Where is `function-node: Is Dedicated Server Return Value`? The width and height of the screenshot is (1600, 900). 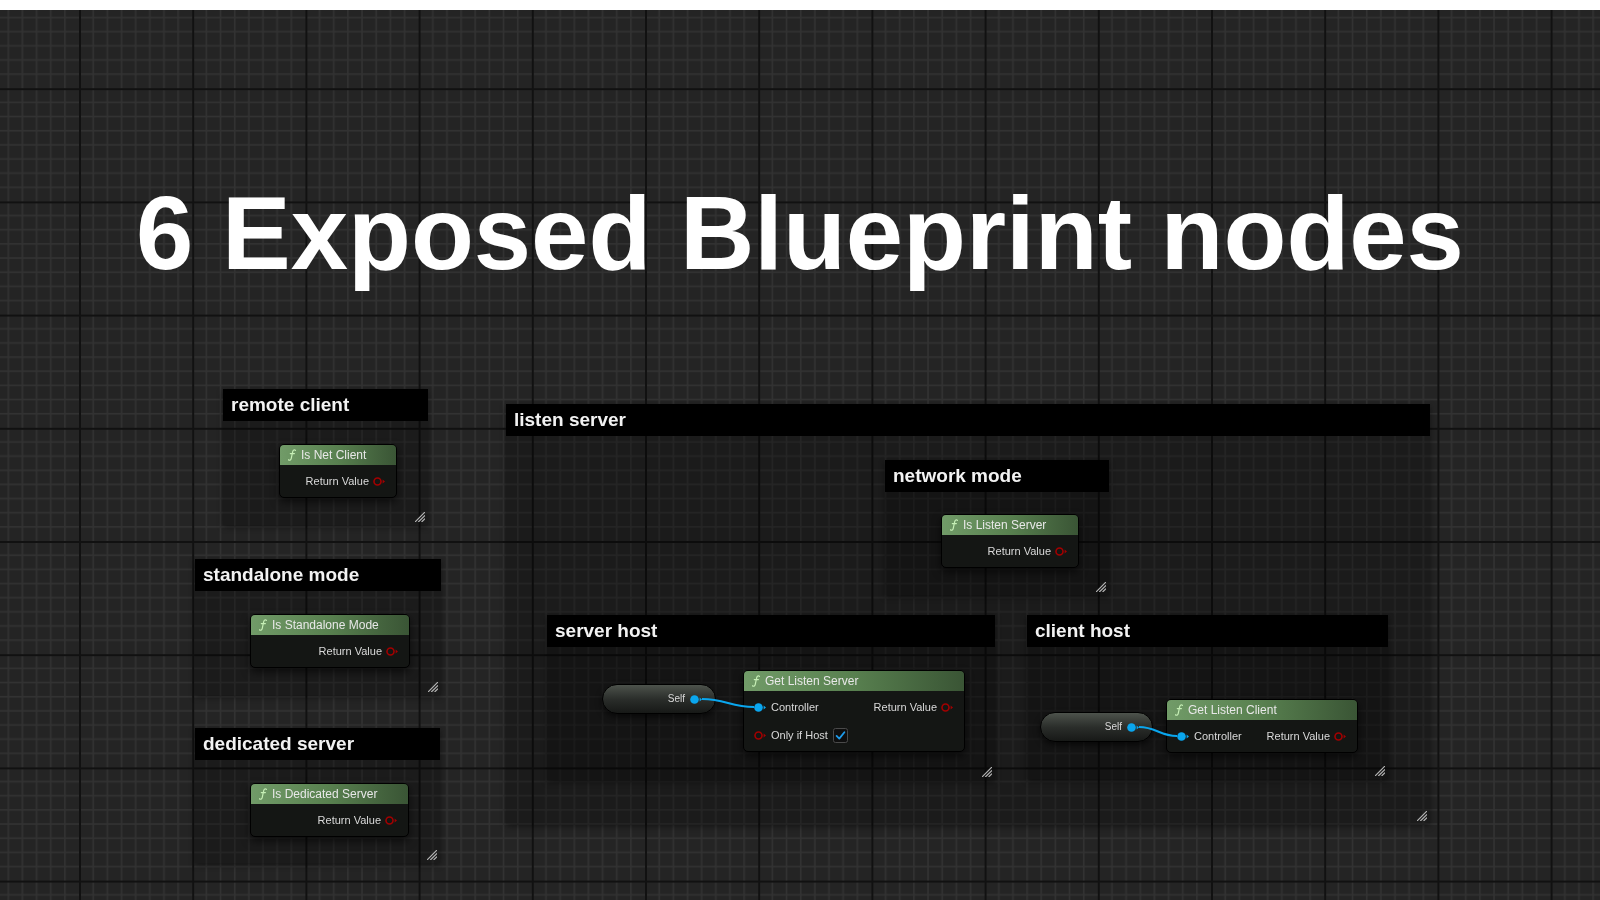 function-node: Is Dedicated Server Return Value is located at coordinates (329, 810).